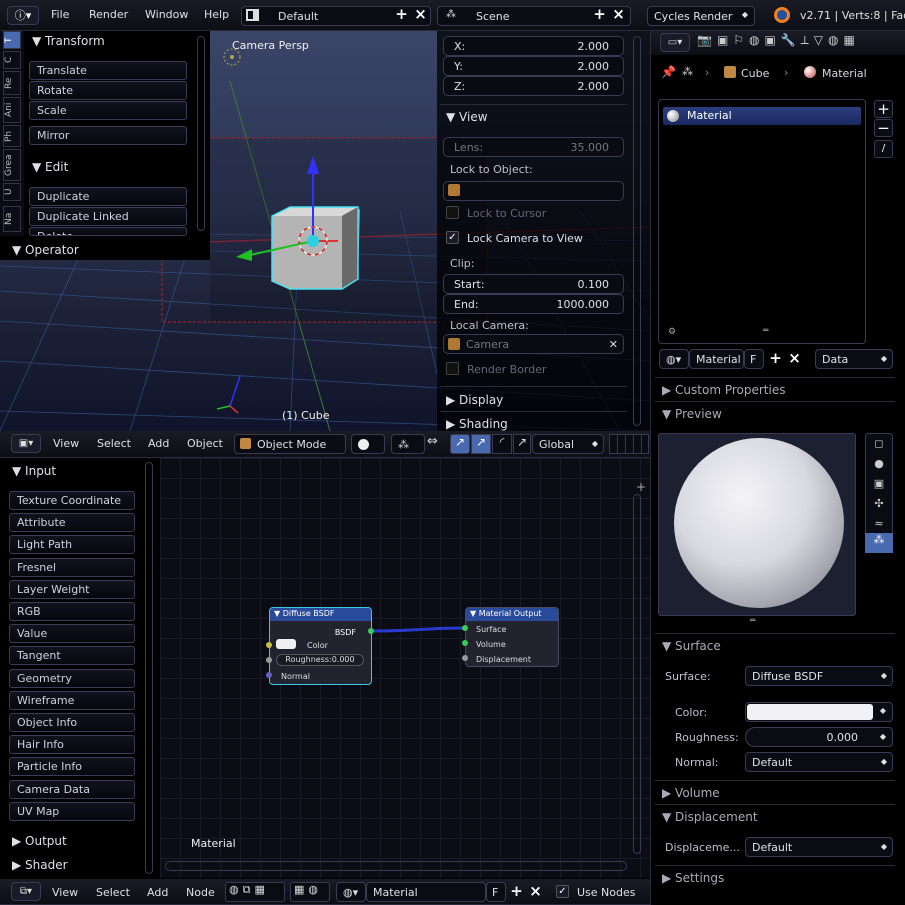  What do you see at coordinates (12, 136) in the screenshot?
I see `tab-physics: Ph` at bounding box center [12, 136].